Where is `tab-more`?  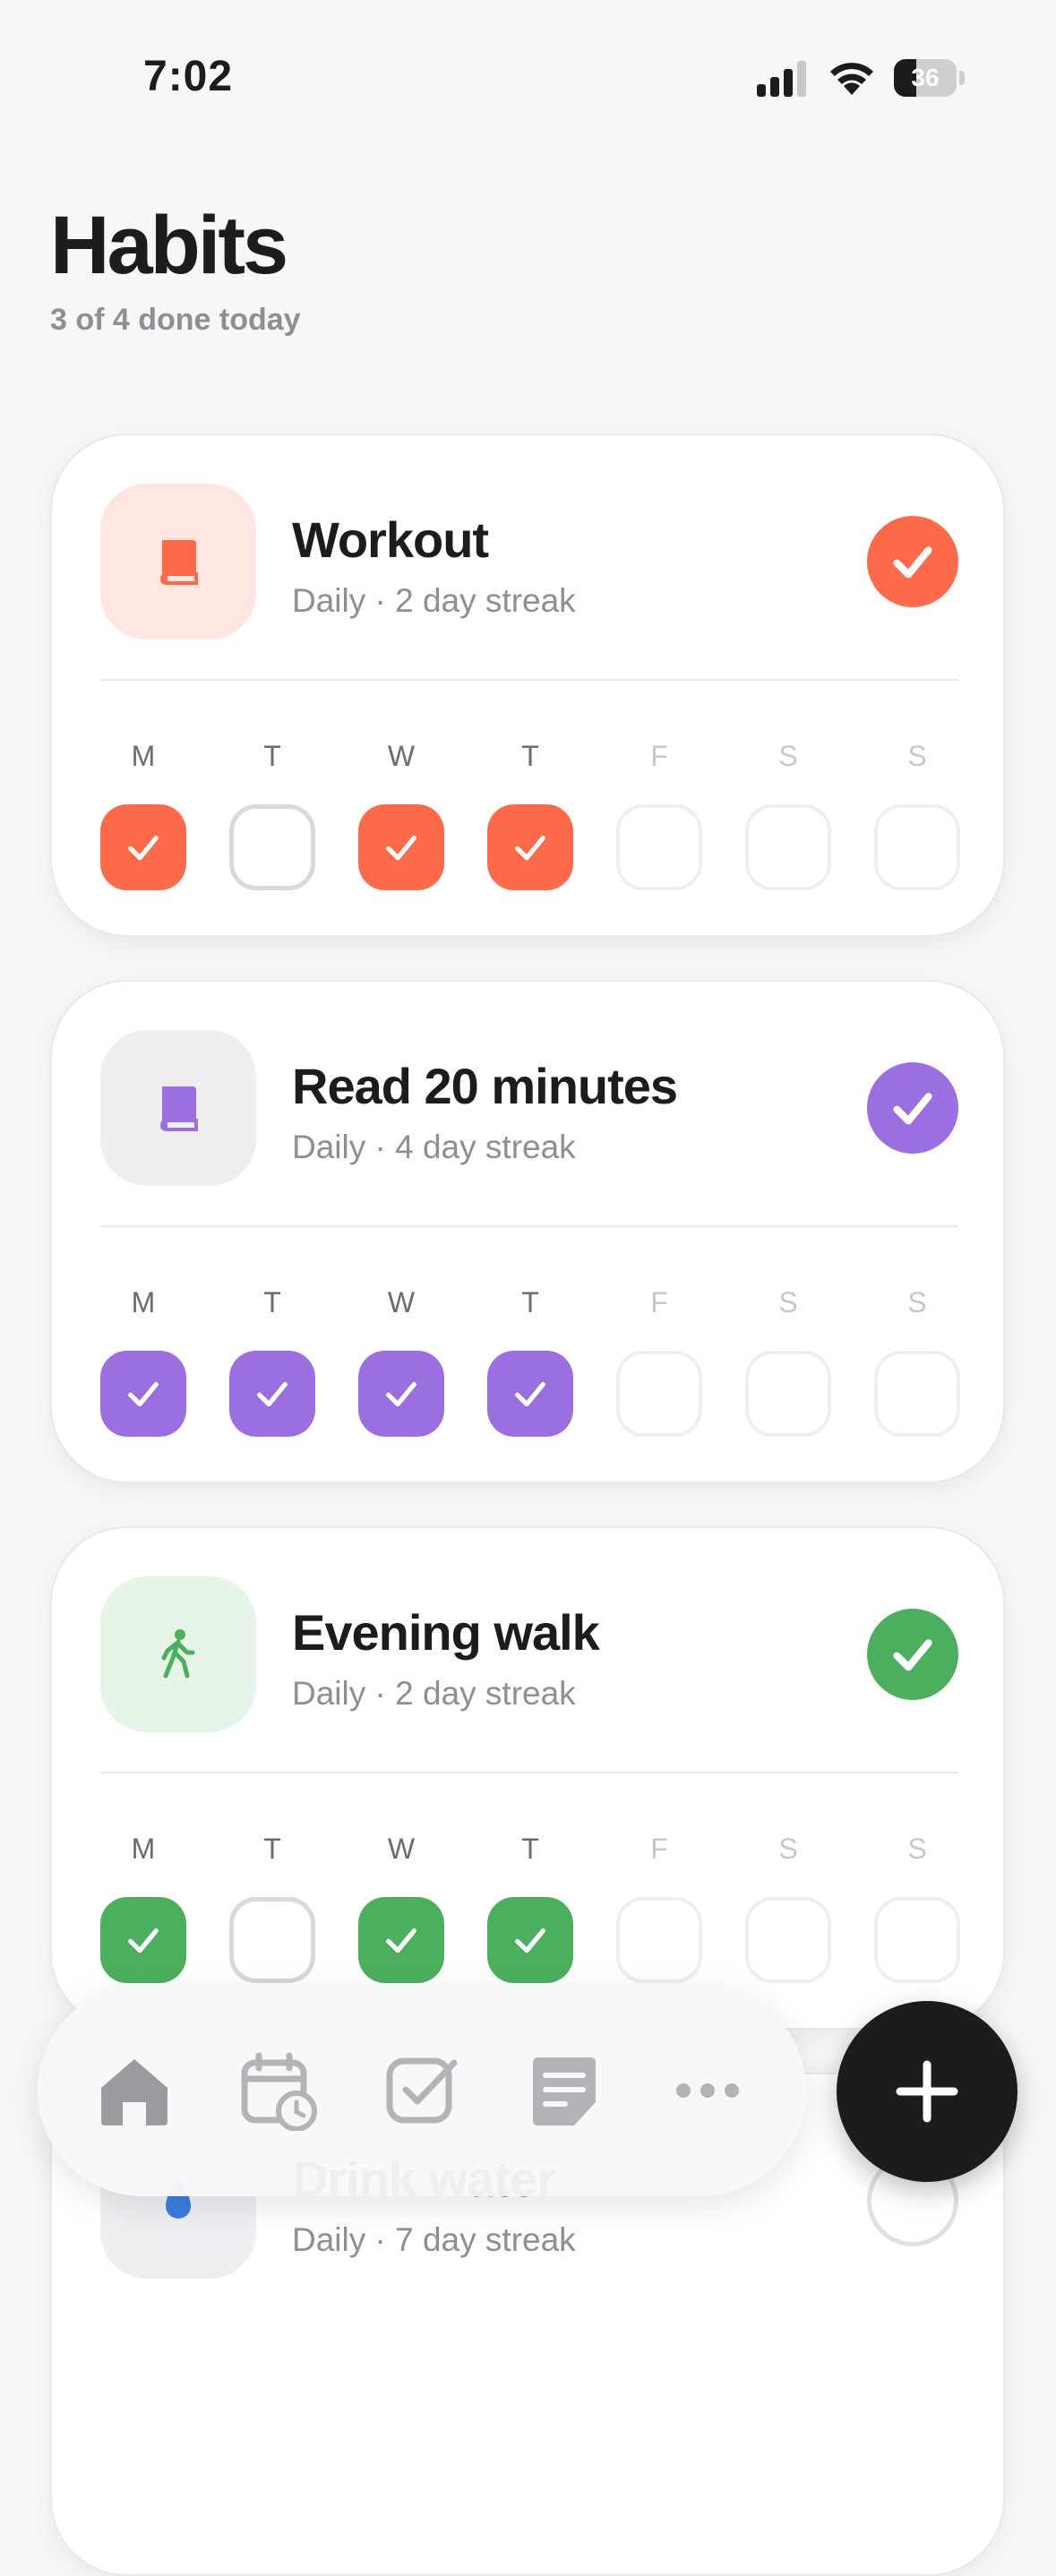
tab-more is located at coordinates (707, 2090).